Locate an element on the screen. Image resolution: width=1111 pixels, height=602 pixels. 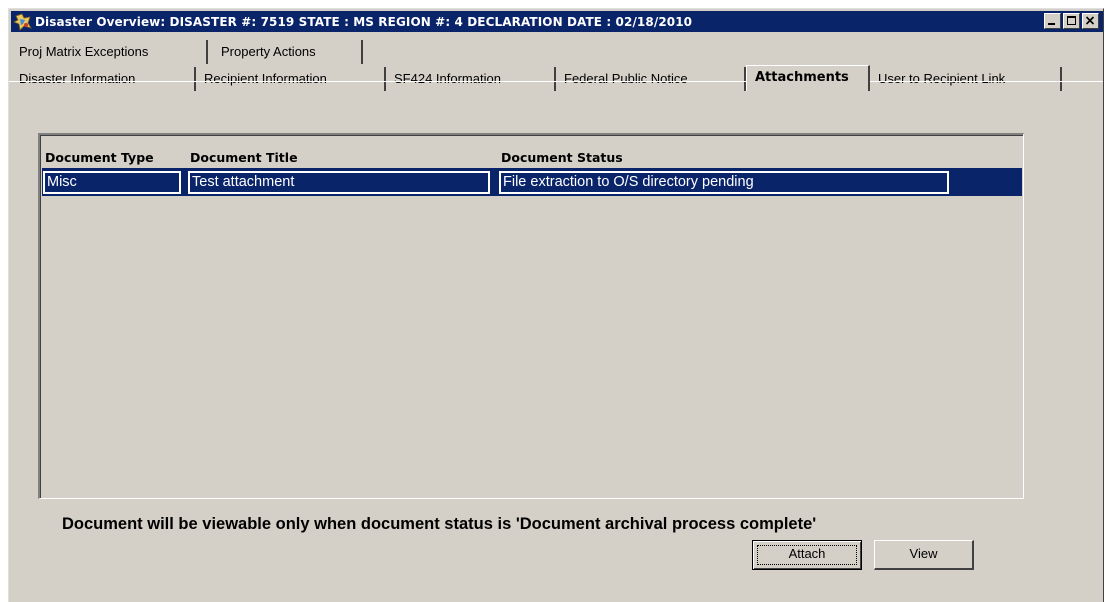
tab-property-actions: Property Actions is located at coordinates (288, 52).